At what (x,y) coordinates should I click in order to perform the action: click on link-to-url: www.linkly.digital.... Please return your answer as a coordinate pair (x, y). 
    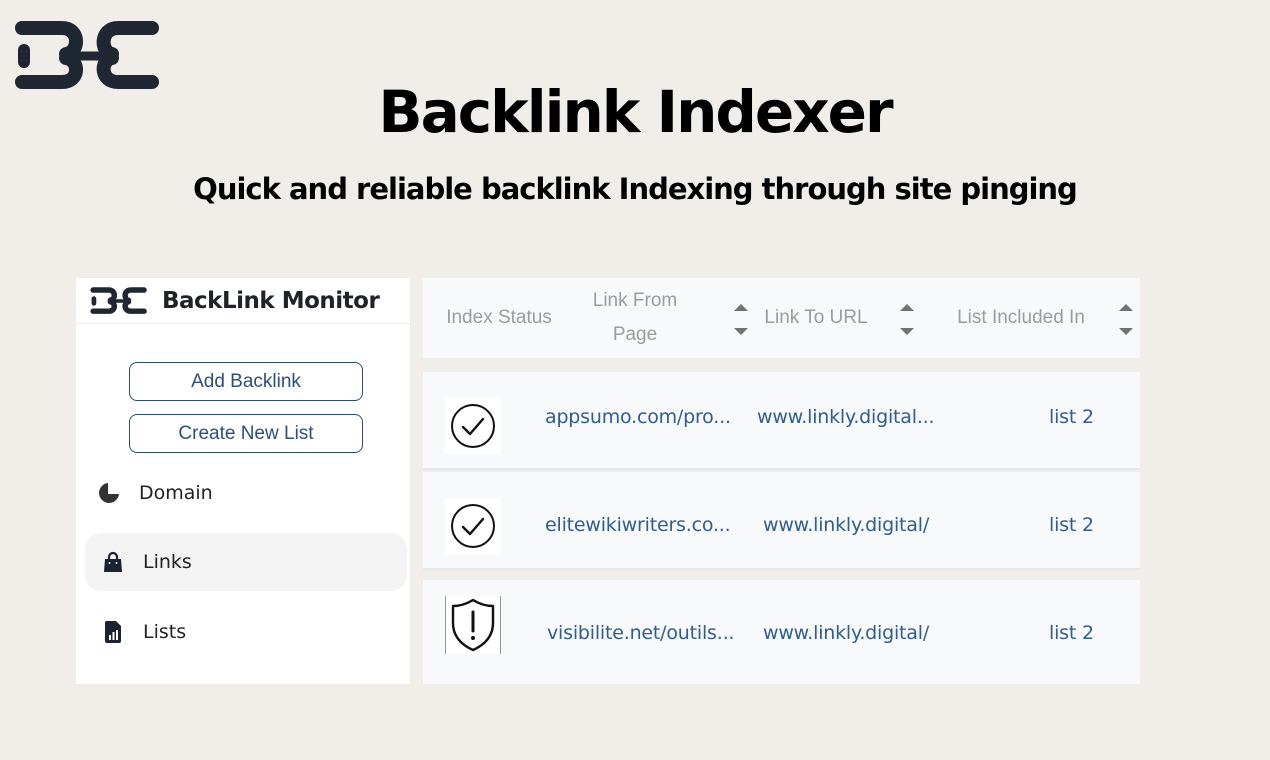
    Looking at the image, I should click on (846, 417).